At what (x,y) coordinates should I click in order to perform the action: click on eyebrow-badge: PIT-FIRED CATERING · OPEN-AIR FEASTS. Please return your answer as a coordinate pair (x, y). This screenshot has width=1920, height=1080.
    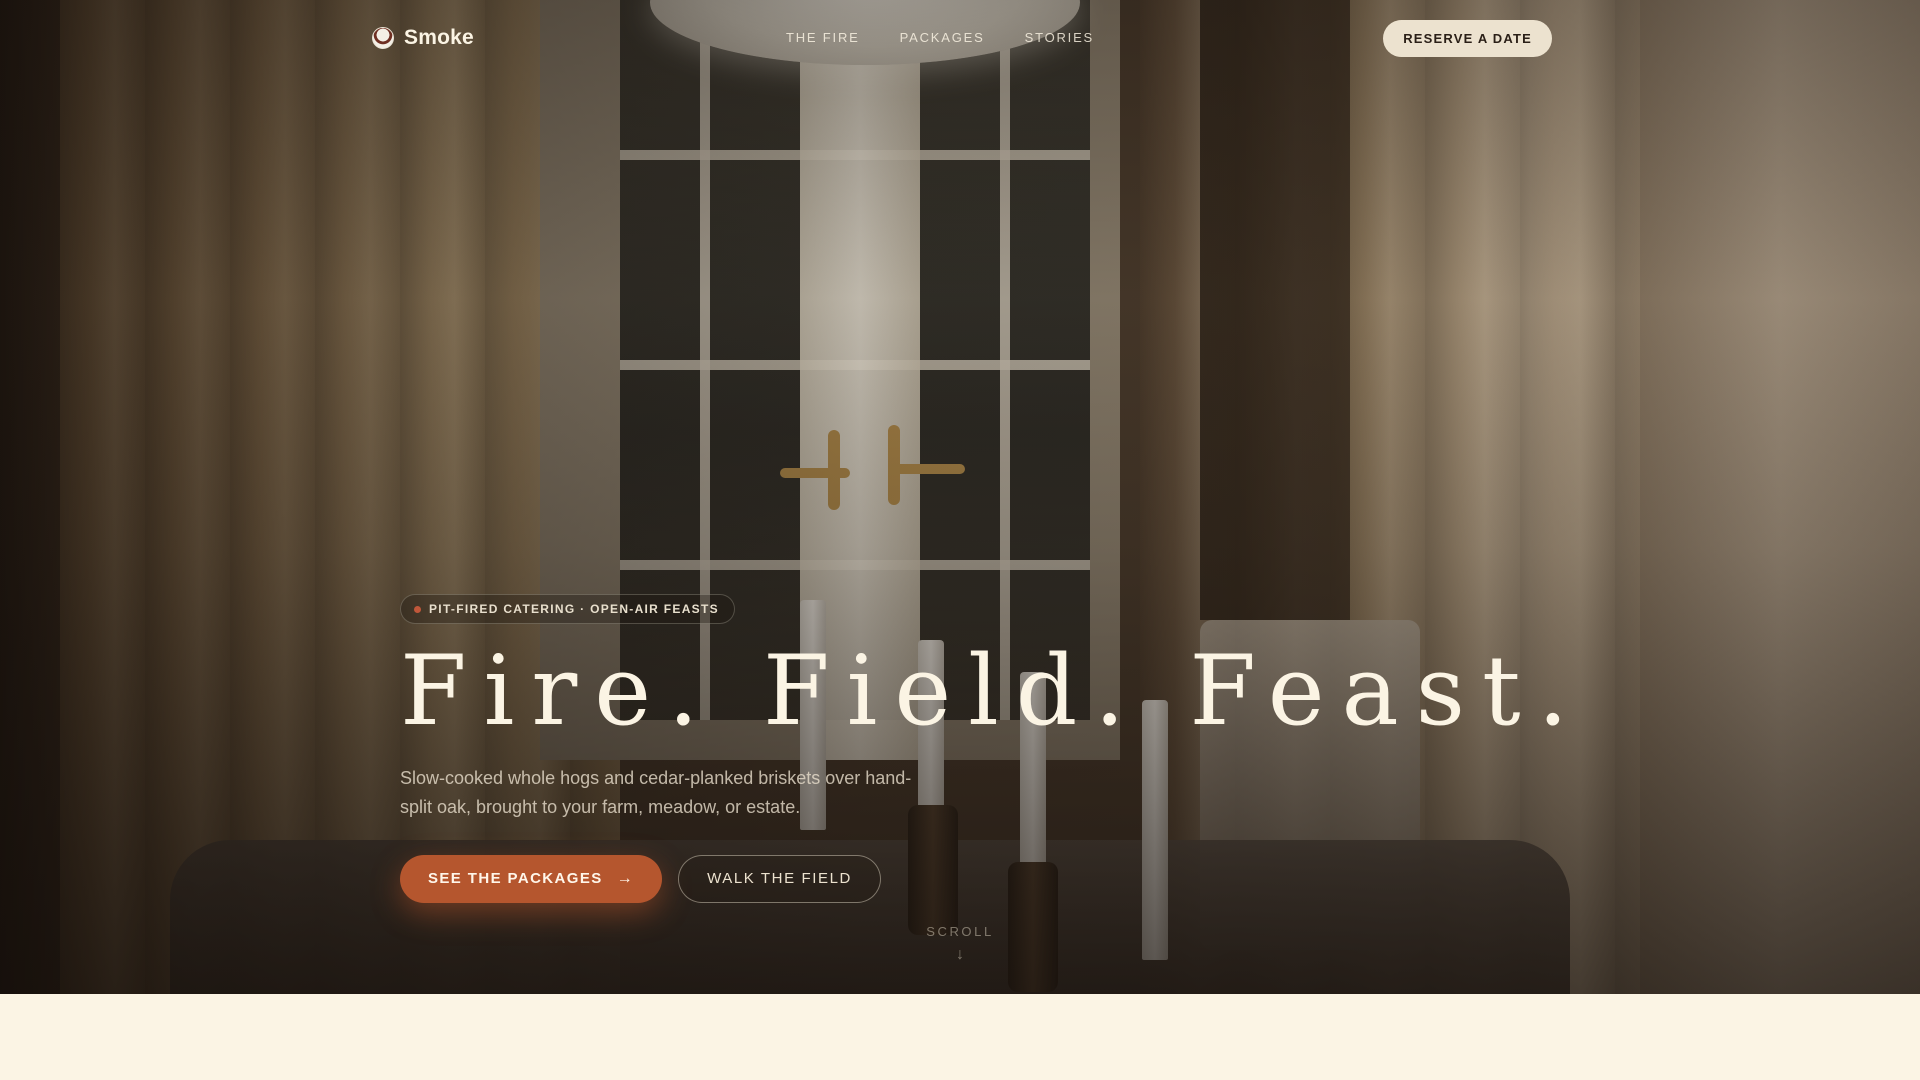
    Looking at the image, I should click on (567, 609).